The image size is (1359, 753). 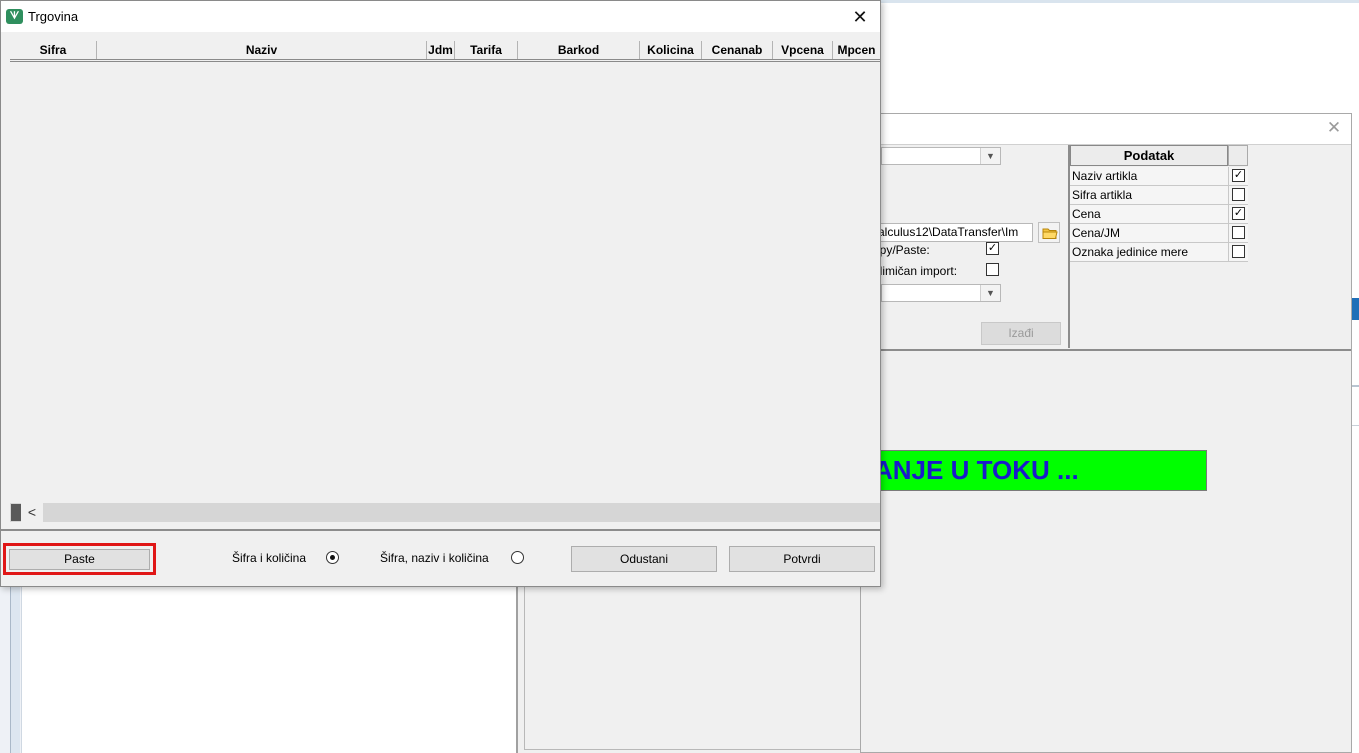 I want to click on field-row: Cena/JM, so click(x=1159, y=233).